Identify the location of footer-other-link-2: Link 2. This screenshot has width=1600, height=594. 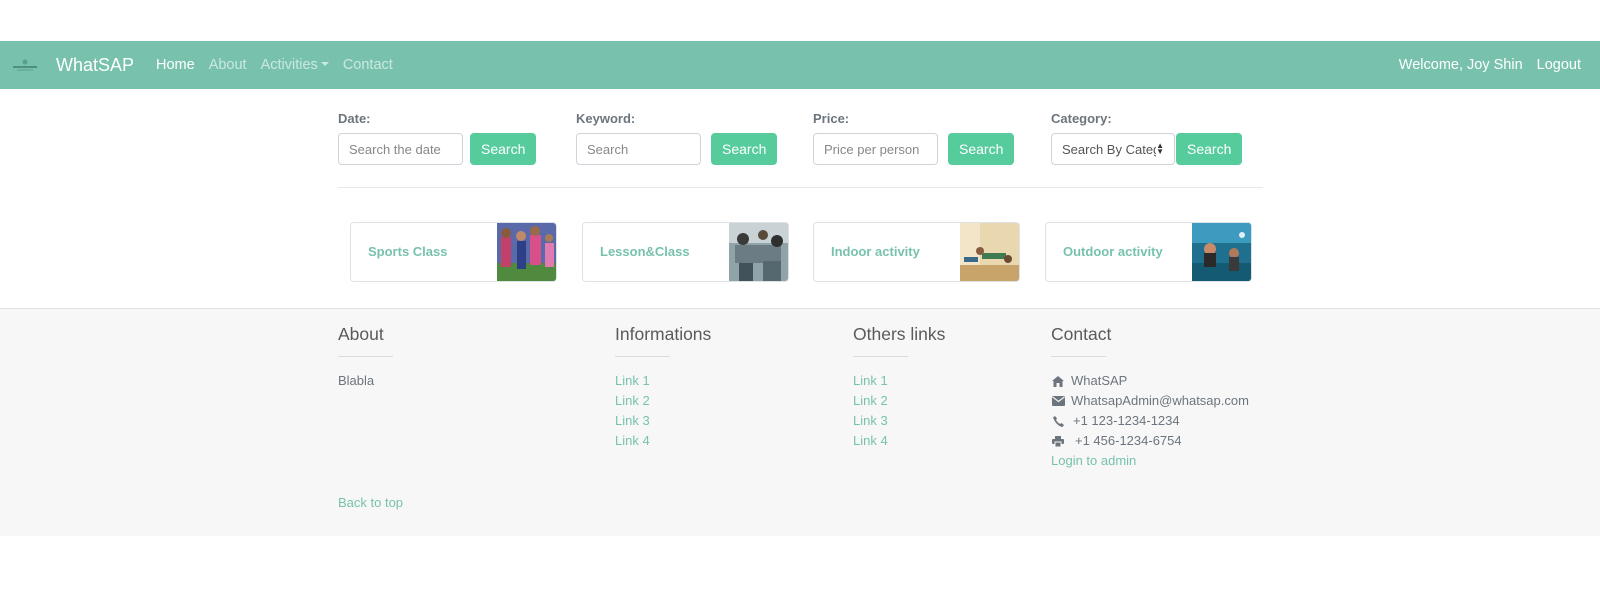
(899, 401).